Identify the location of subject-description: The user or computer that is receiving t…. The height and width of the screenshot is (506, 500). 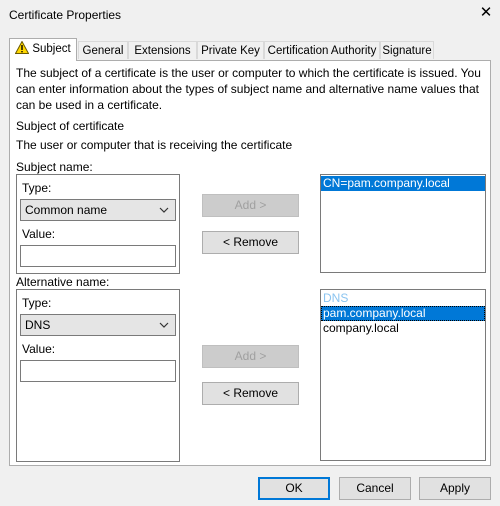
(154, 145).